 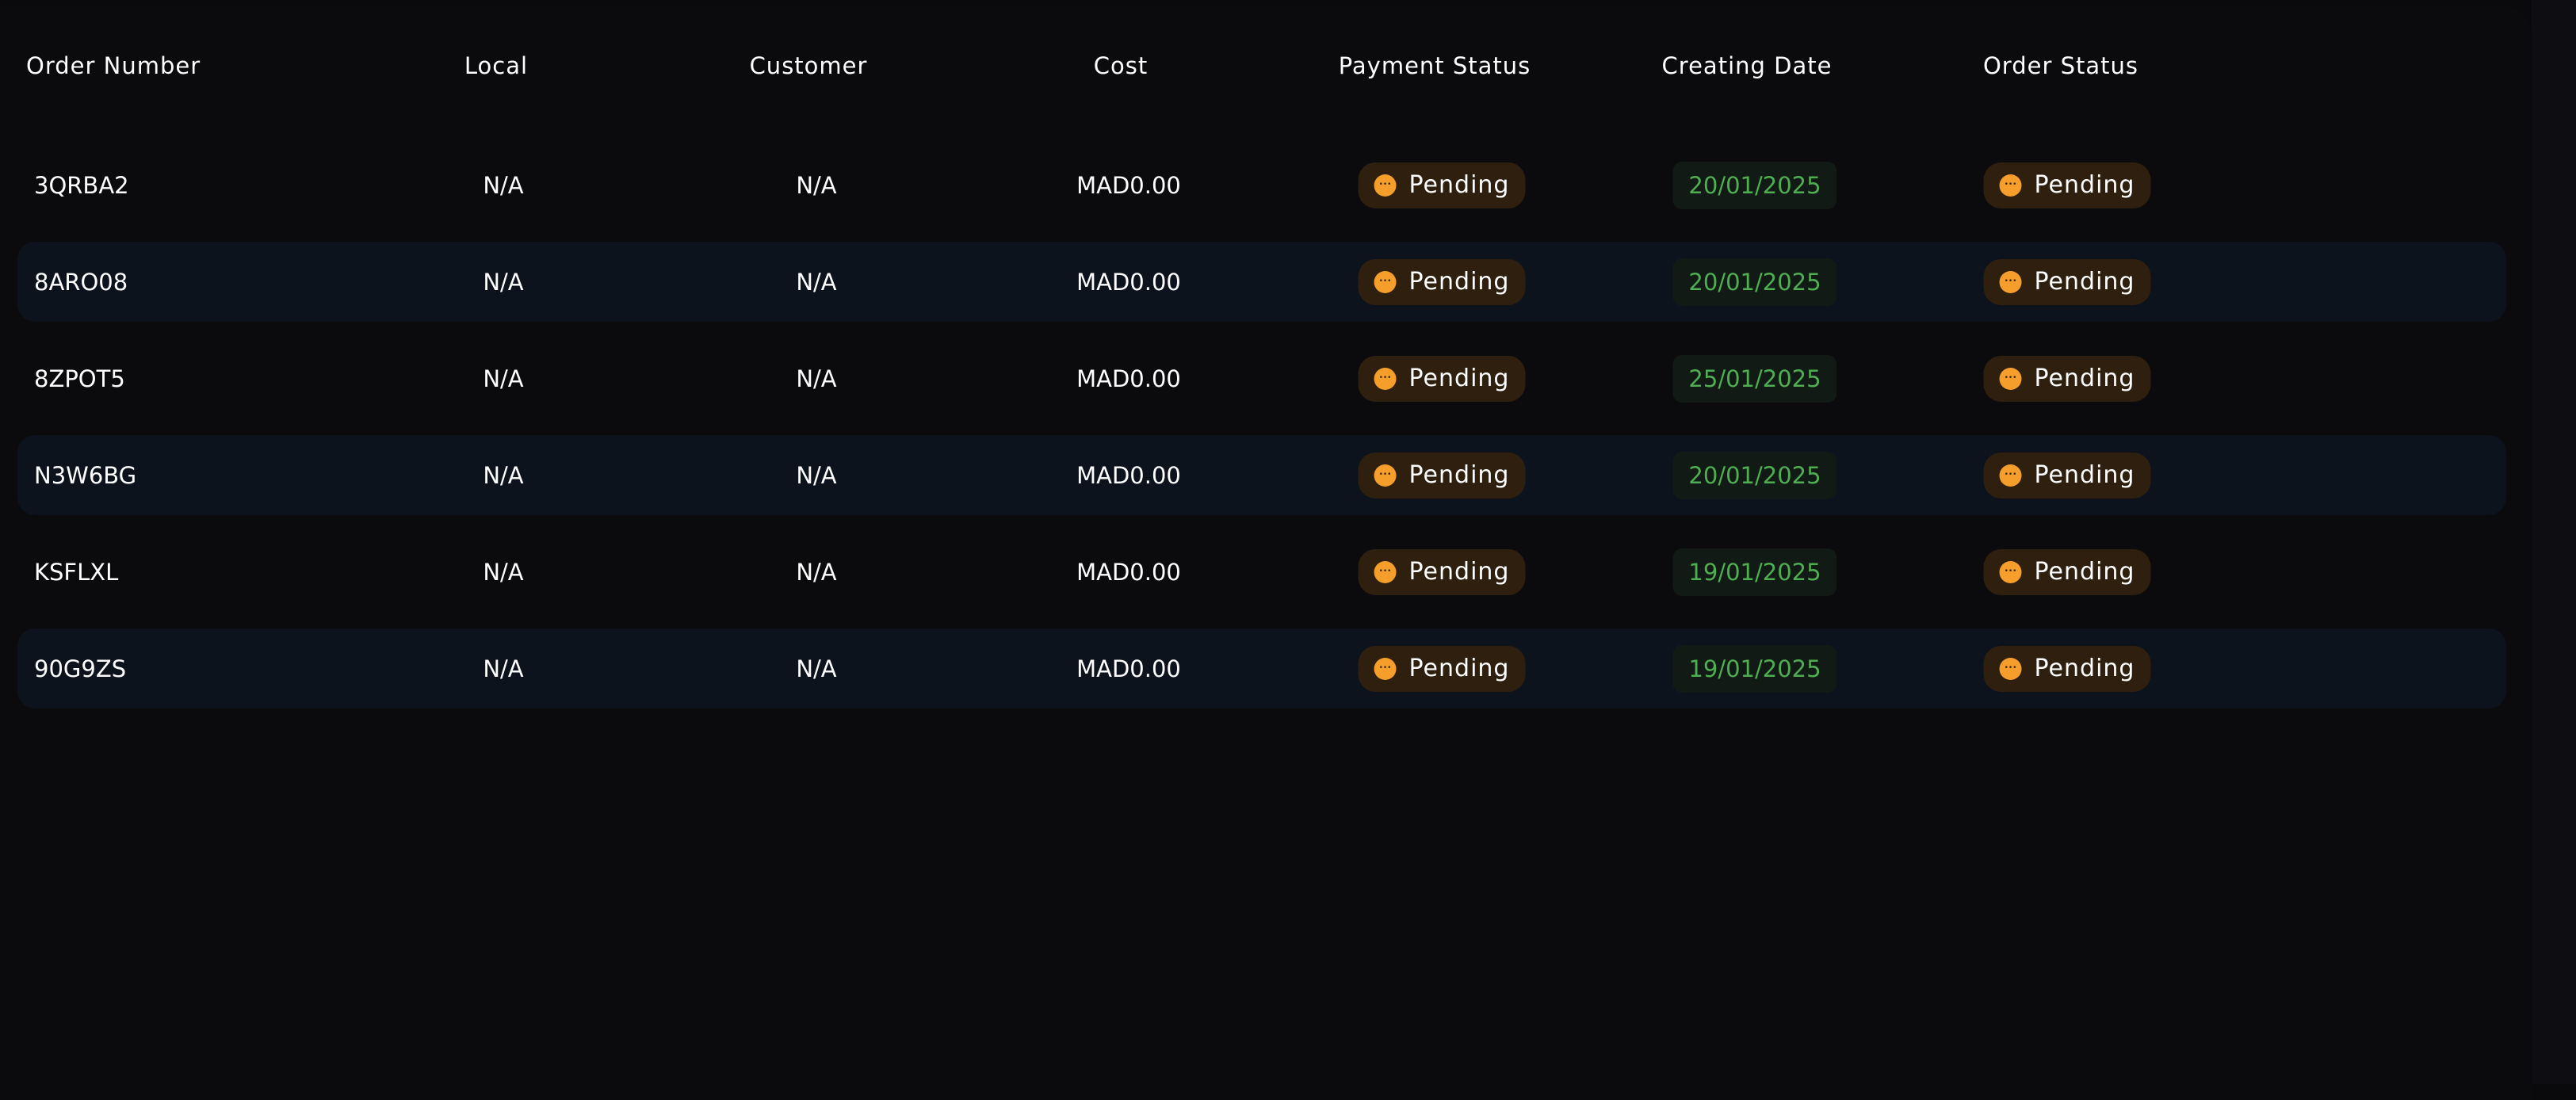 What do you see at coordinates (81, 185) in the screenshot?
I see `order-number-cell: 3QRBA2` at bounding box center [81, 185].